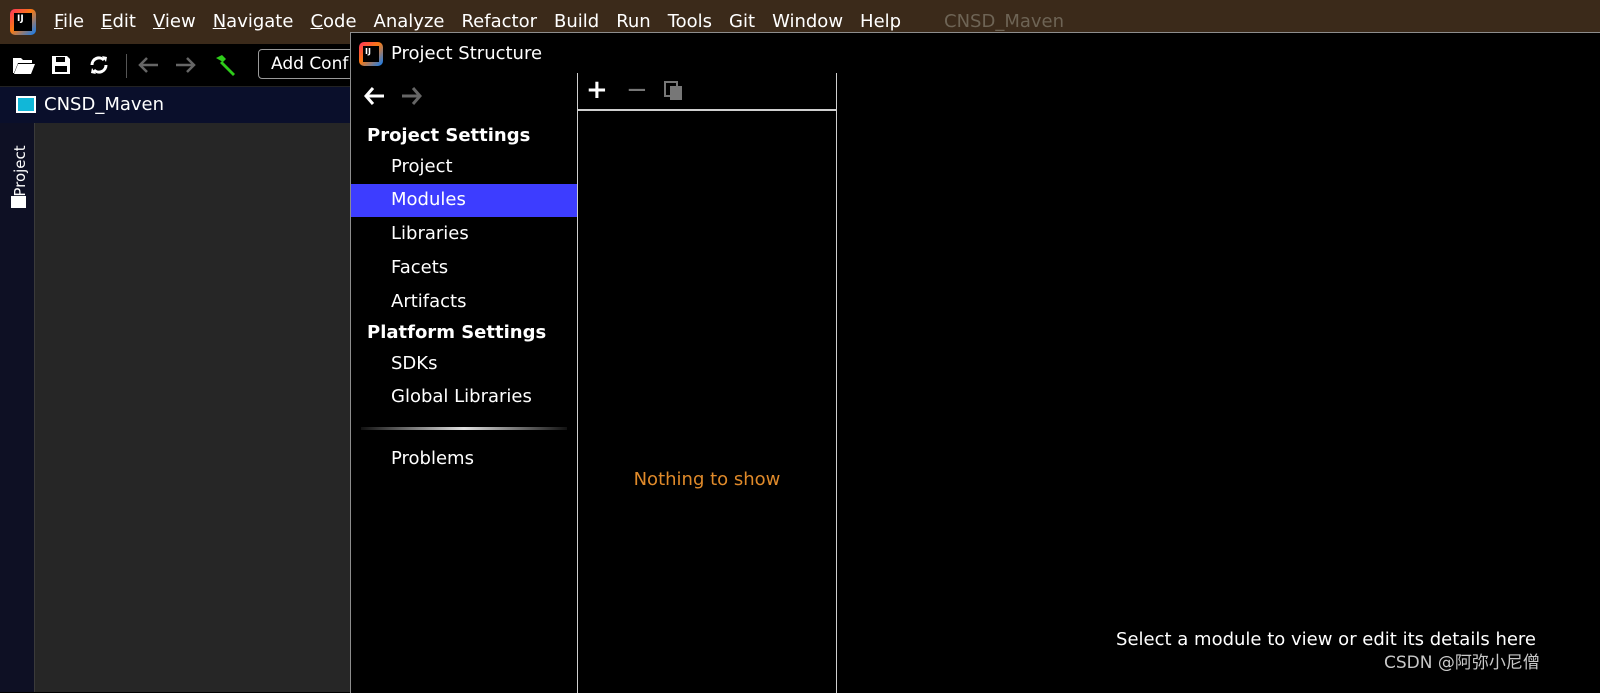  Describe the element at coordinates (180, 105) in the screenshot. I see `navigation-bar: CNSD_Maven` at that location.